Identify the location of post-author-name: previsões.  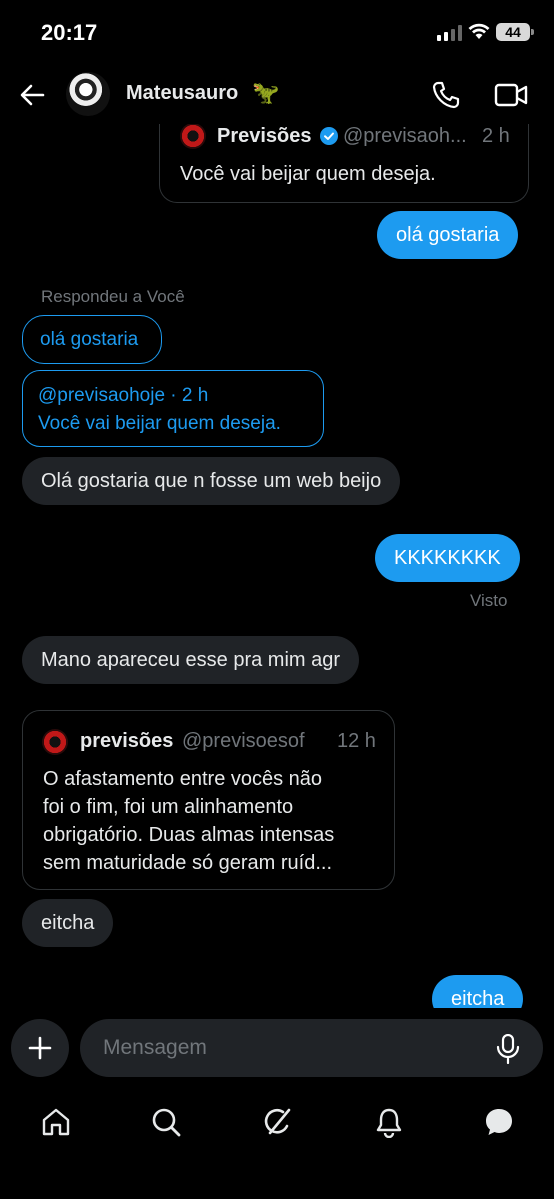
(127, 741).